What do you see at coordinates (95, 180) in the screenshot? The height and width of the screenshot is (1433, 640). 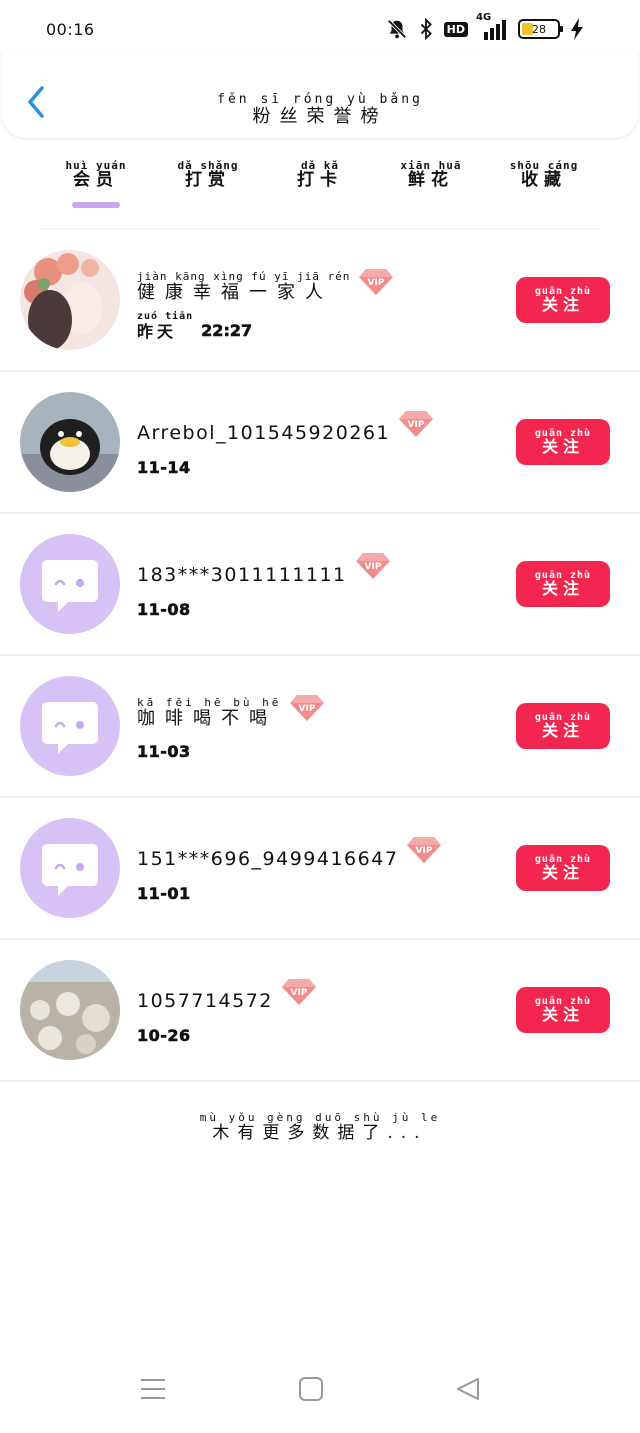 I see `tab-label: 会员` at bounding box center [95, 180].